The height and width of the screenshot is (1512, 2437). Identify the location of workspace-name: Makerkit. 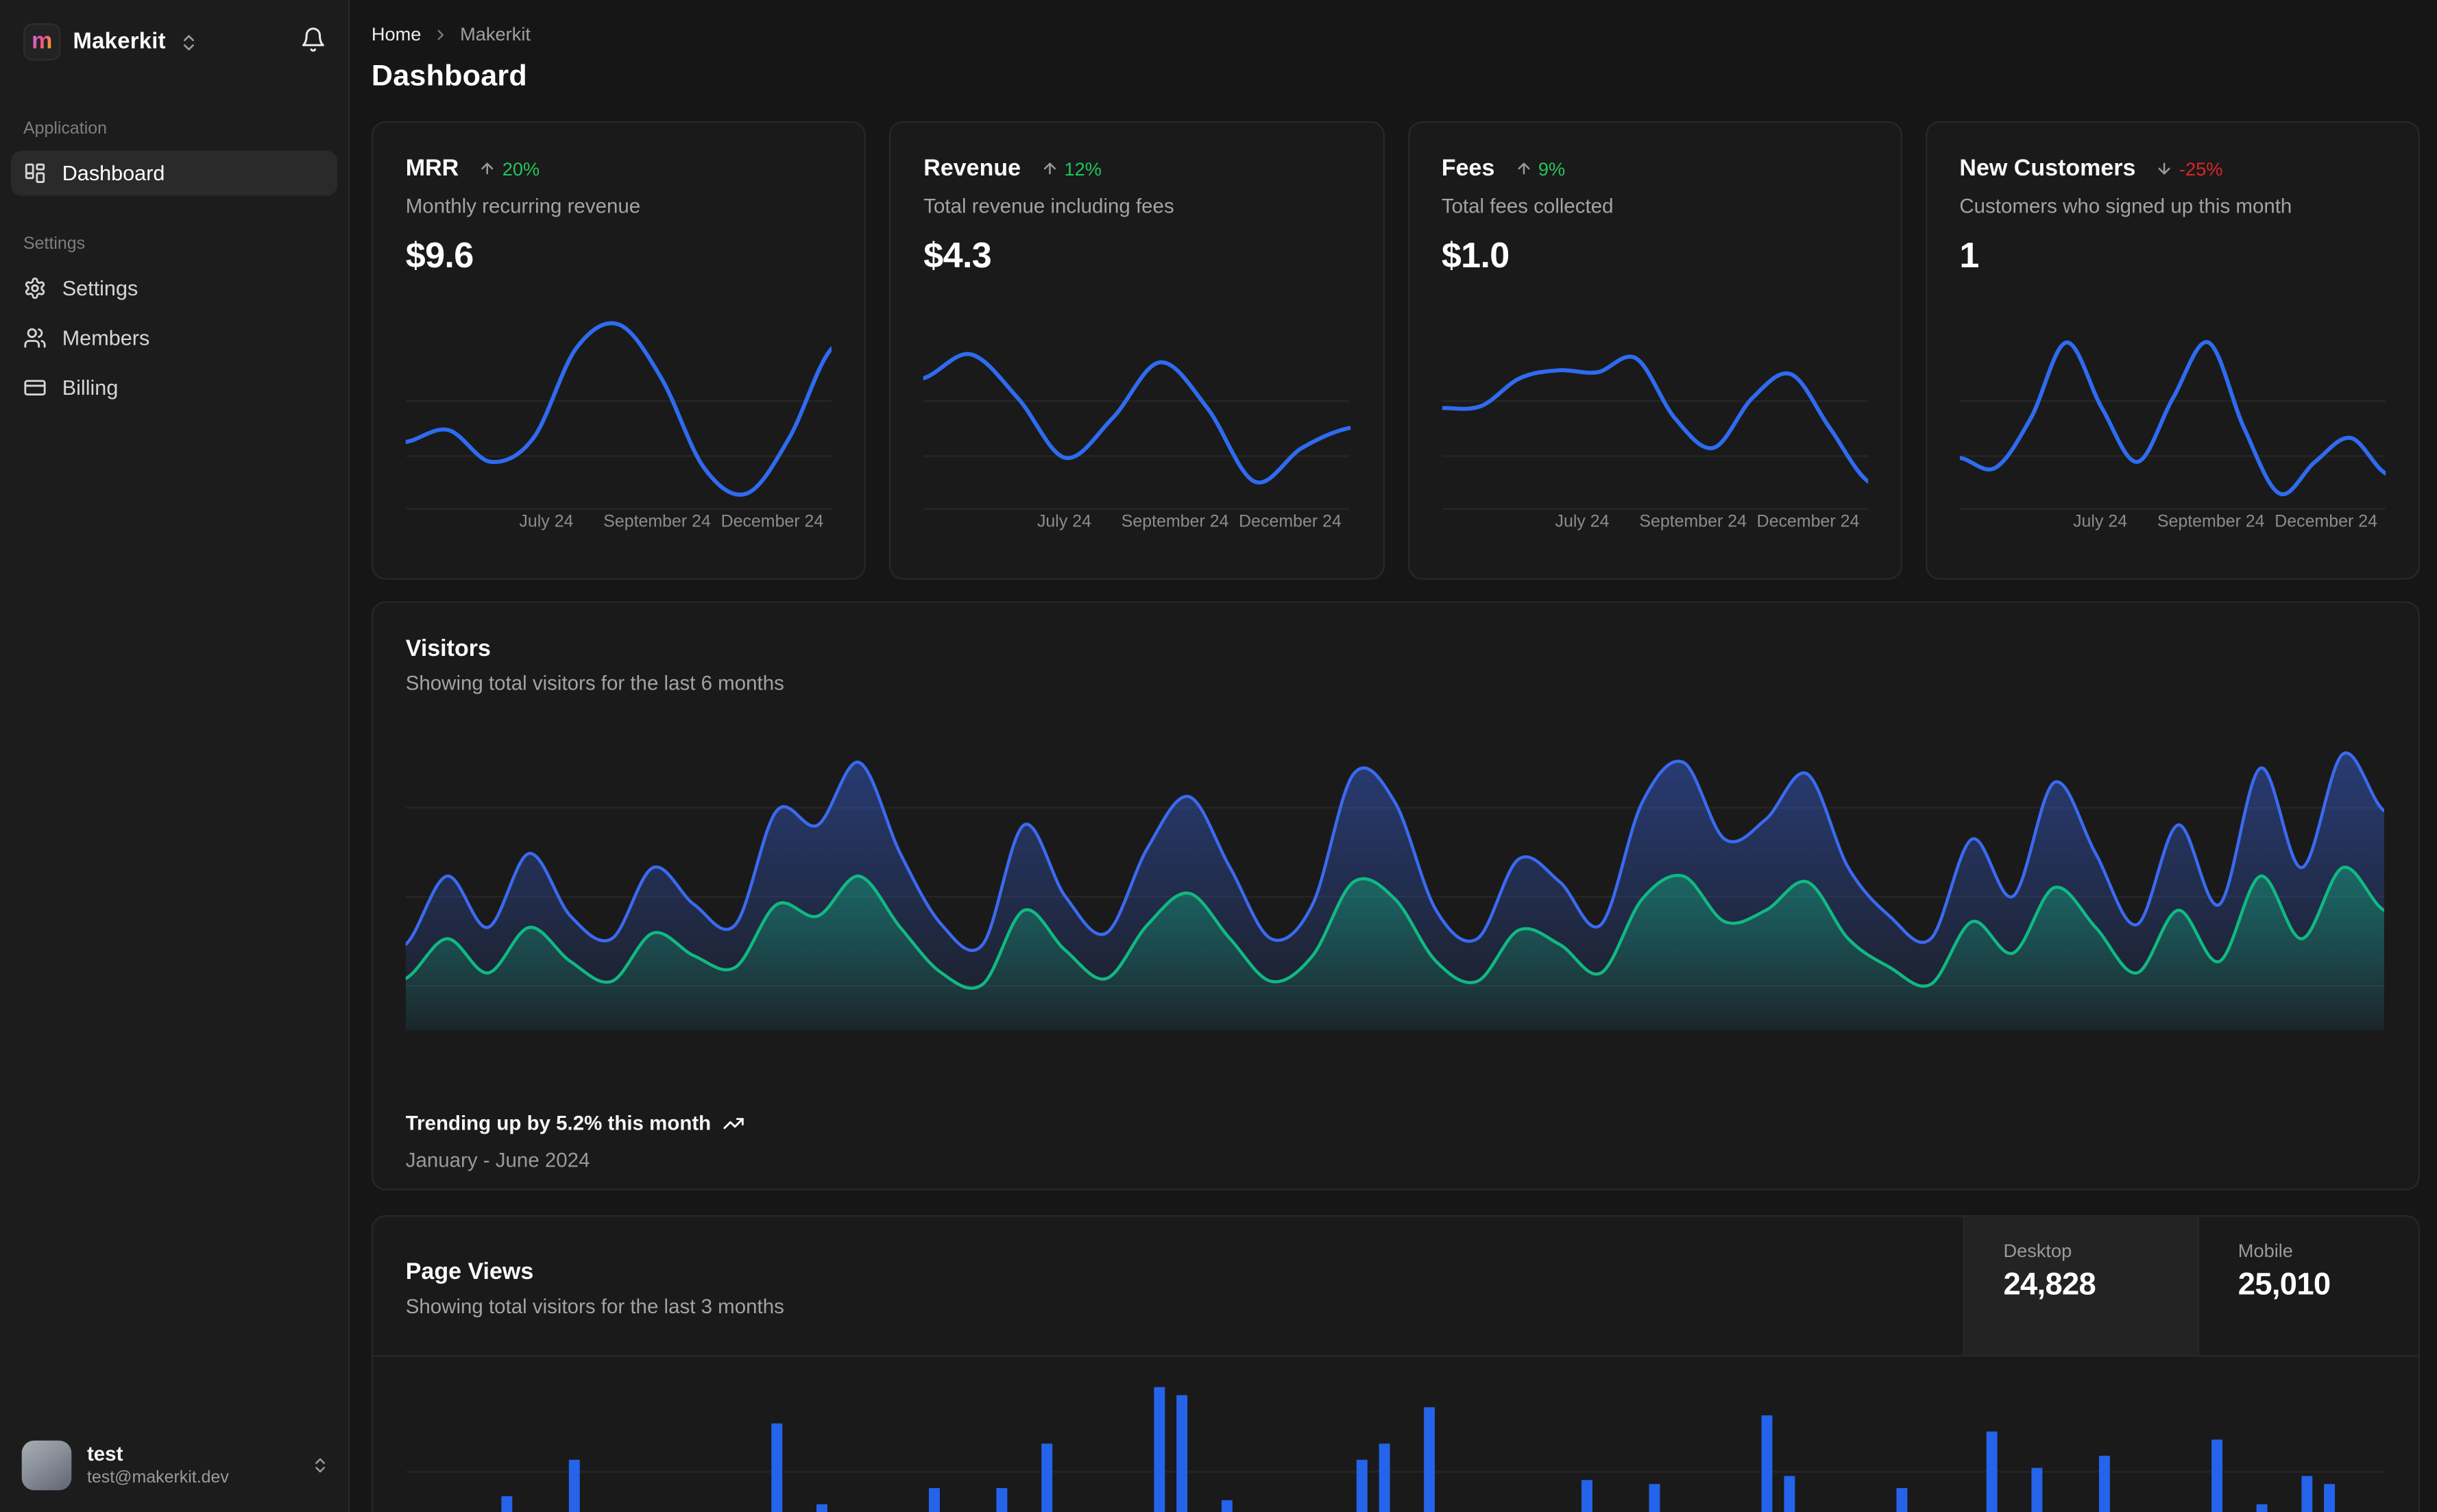
(120, 42).